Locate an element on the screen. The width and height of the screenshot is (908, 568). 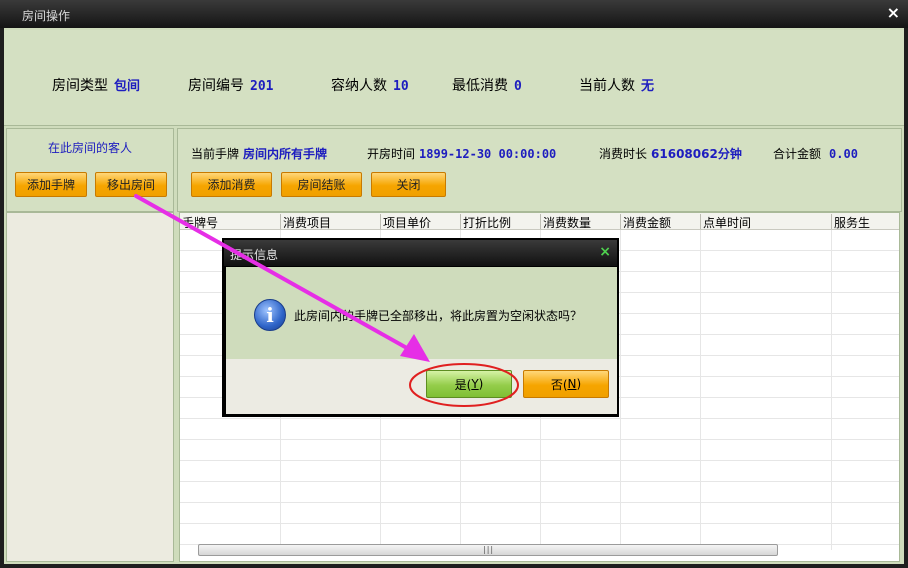
no-button: 否(N) is located at coordinates (566, 384).